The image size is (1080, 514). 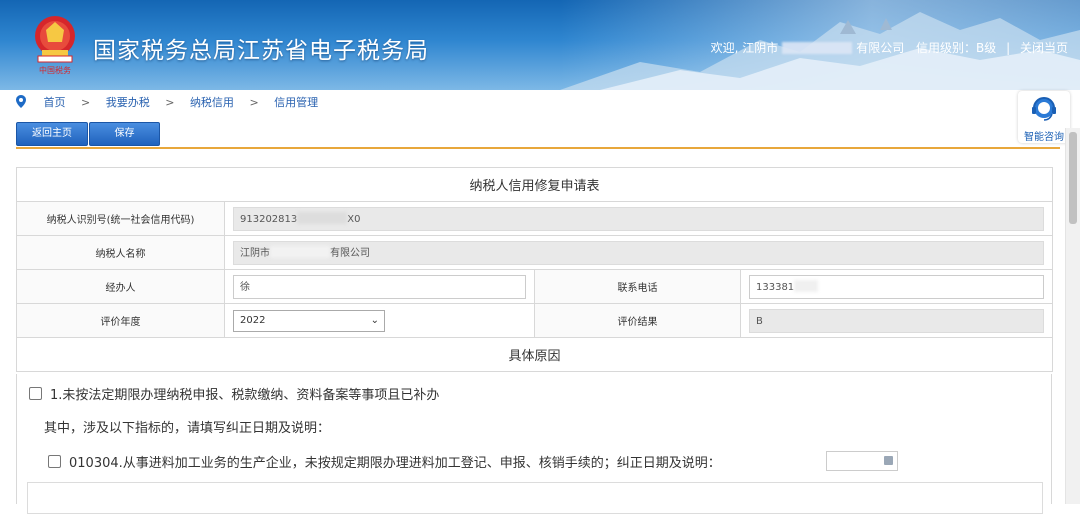 What do you see at coordinates (862, 461) in the screenshot?
I see `correction-date-input` at bounding box center [862, 461].